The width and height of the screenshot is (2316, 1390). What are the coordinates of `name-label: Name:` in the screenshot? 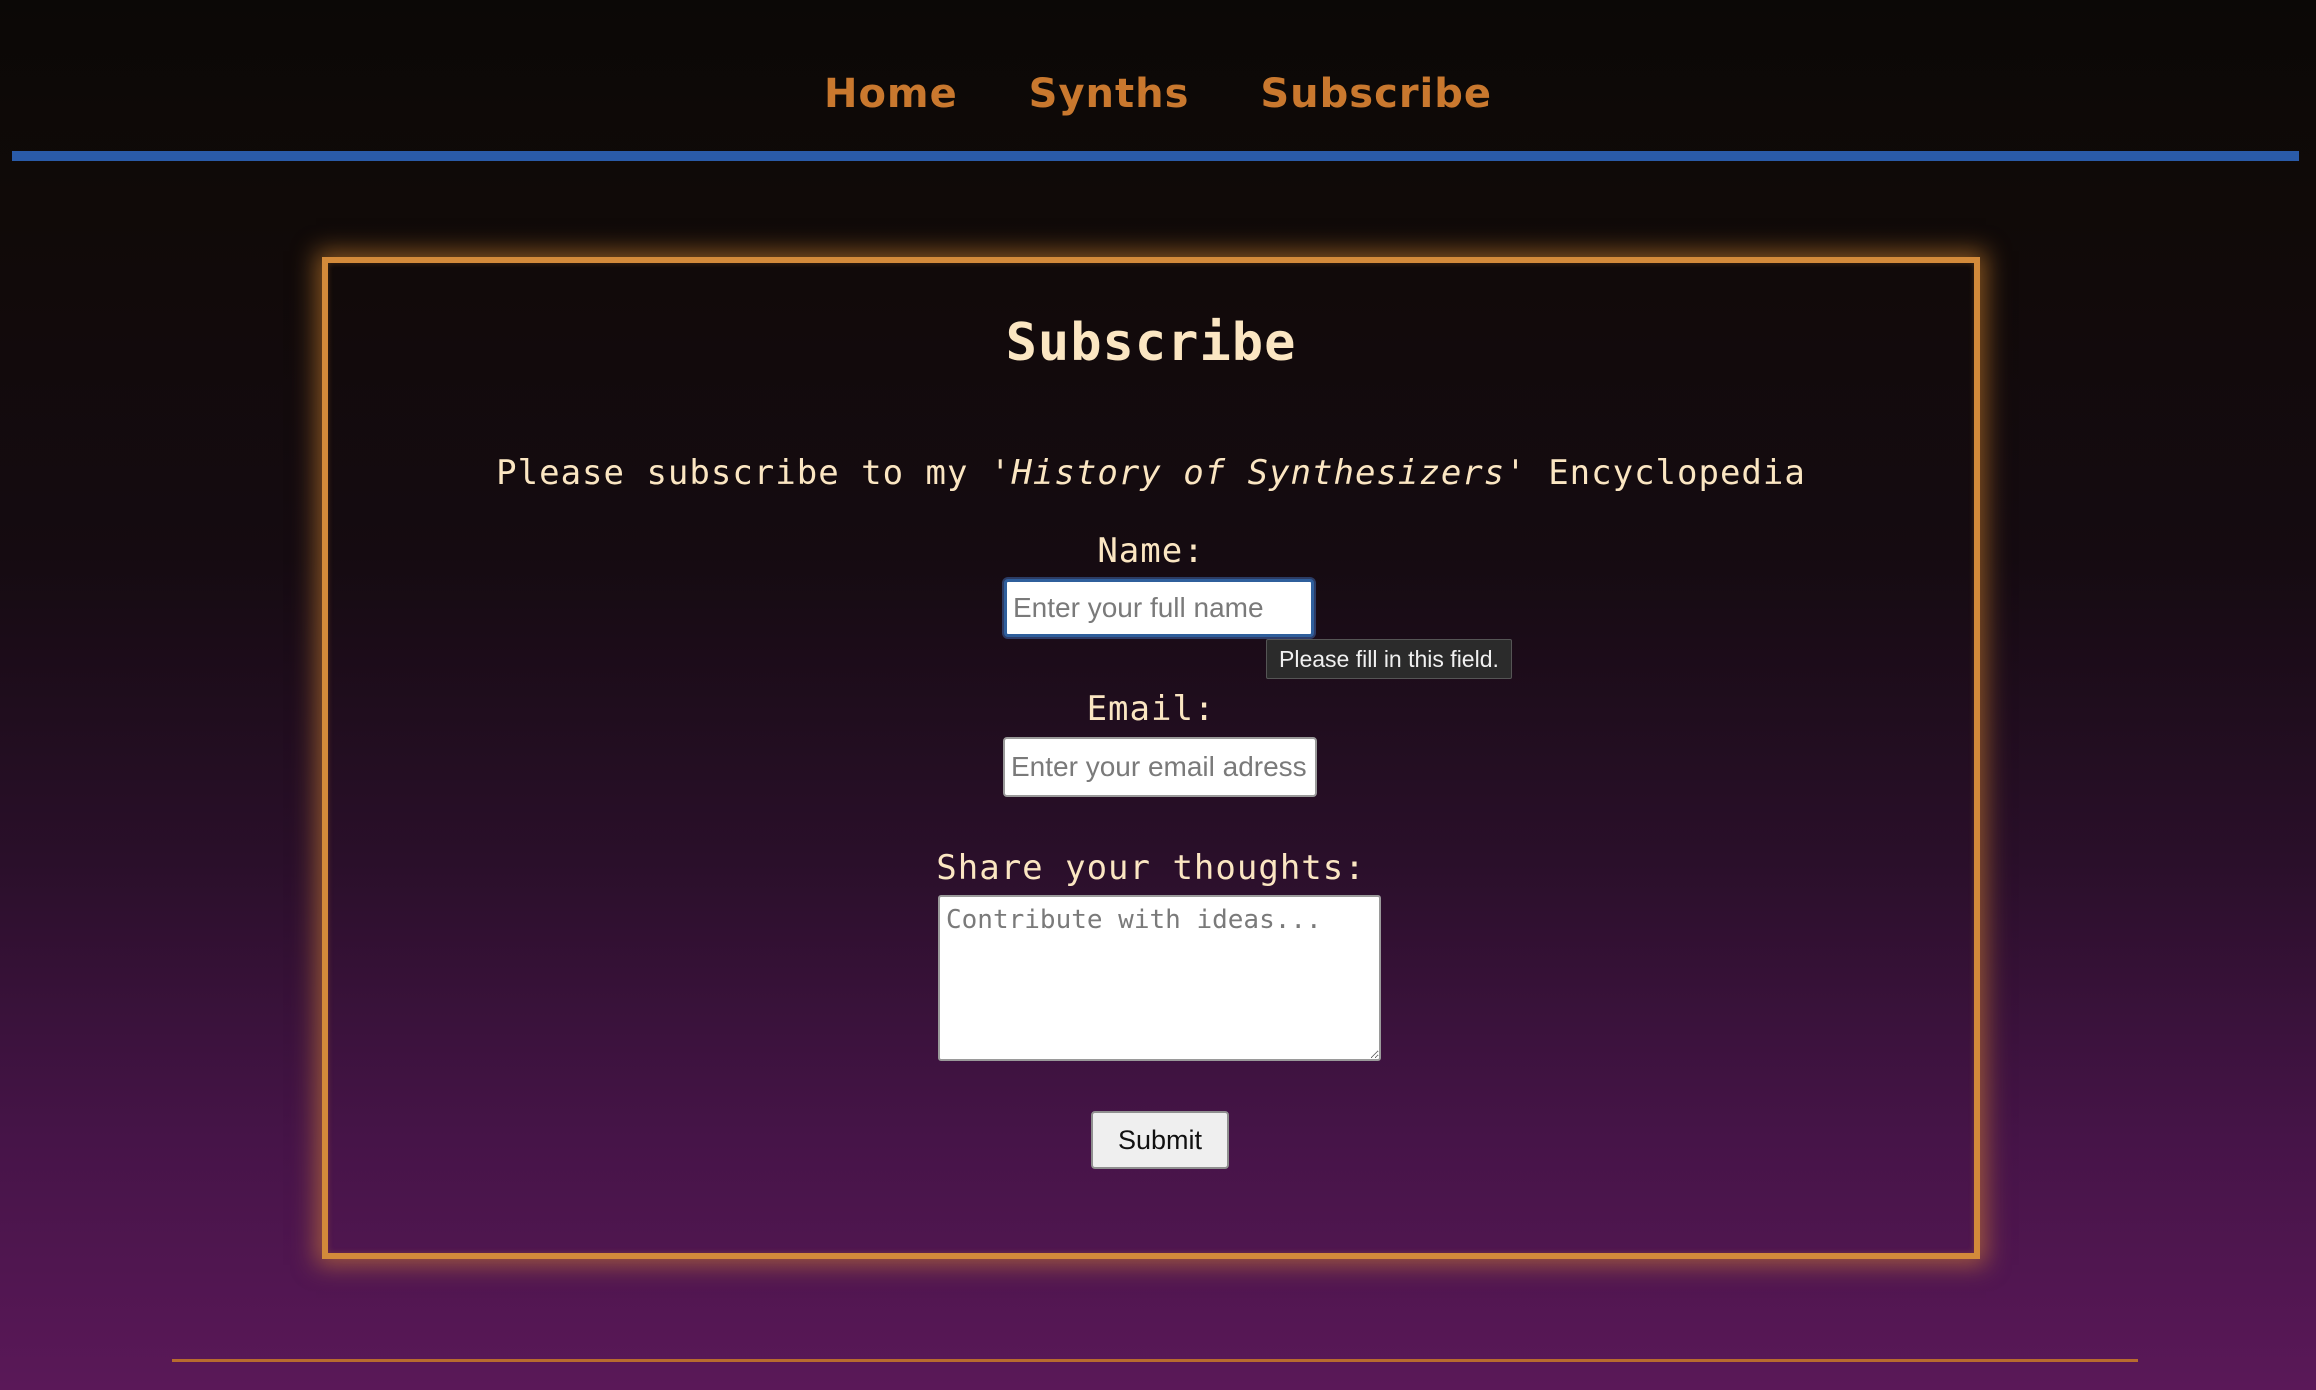 It's located at (1151, 551).